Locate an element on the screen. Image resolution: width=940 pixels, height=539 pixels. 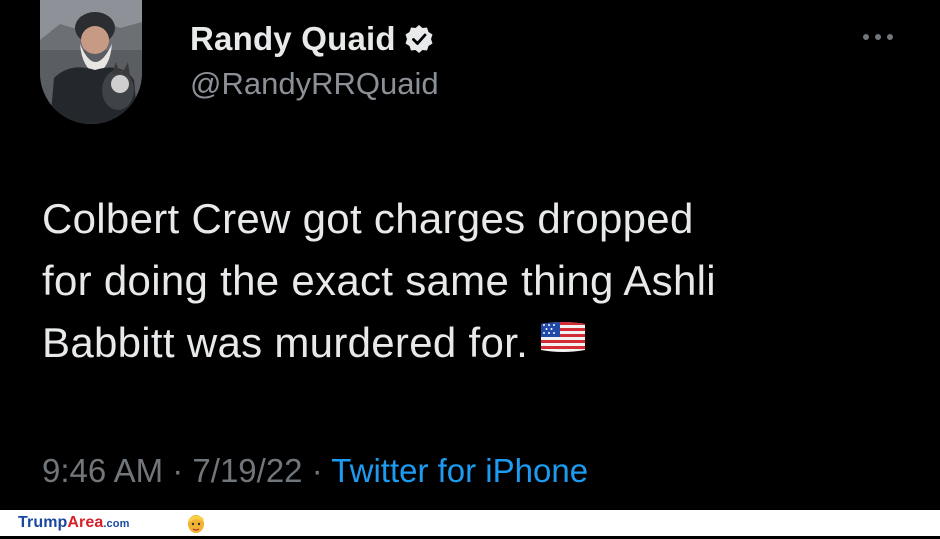
us-flag-icon is located at coordinates (563, 340).